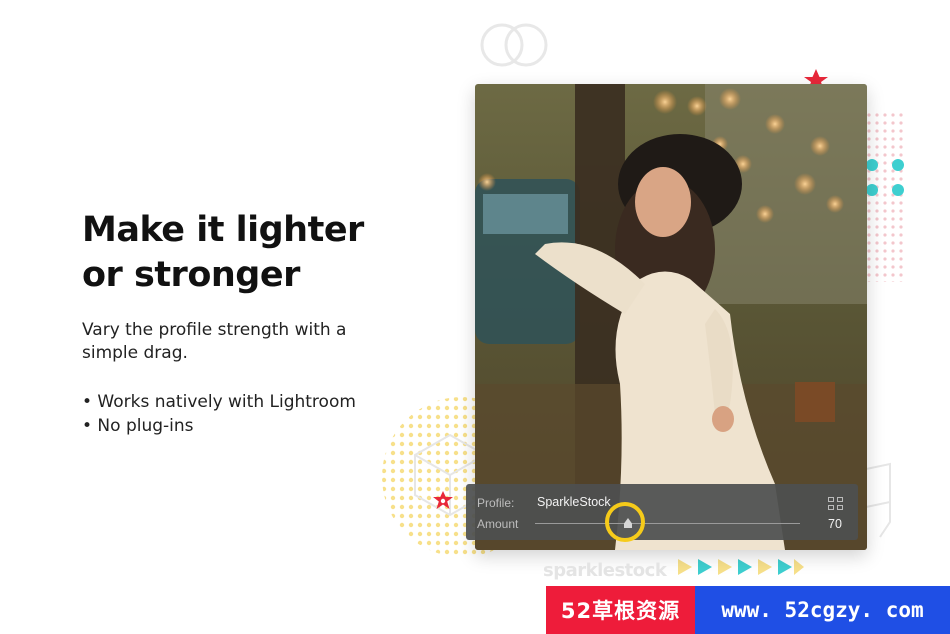  Describe the element at coordinates (498, 524) in the screenshot. I see `amount-label: Amount` at that location.